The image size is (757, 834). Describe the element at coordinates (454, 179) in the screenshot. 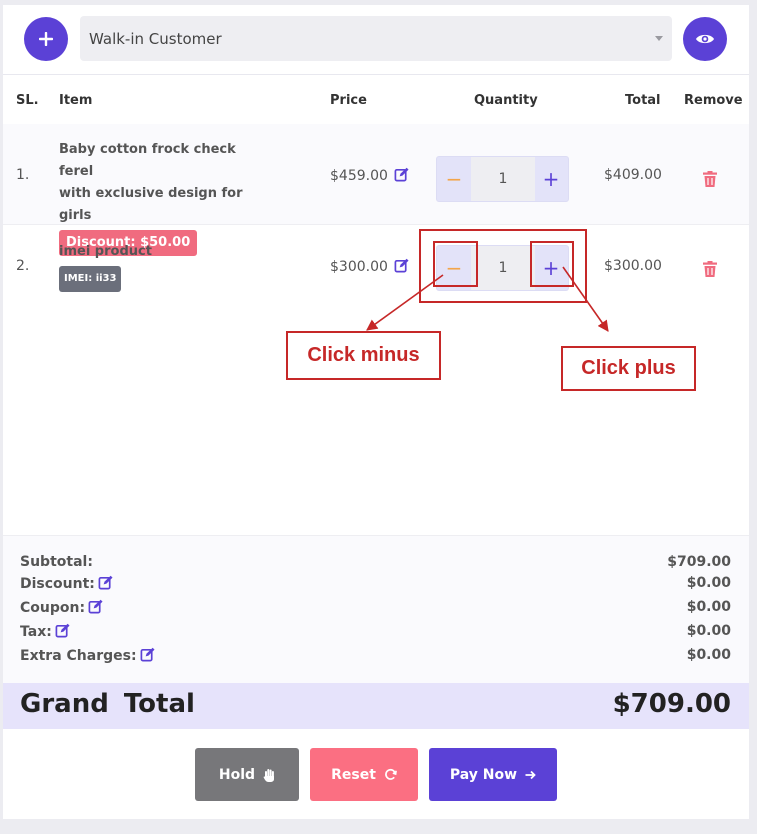

I see `quantity-minus-button: −` at that location.